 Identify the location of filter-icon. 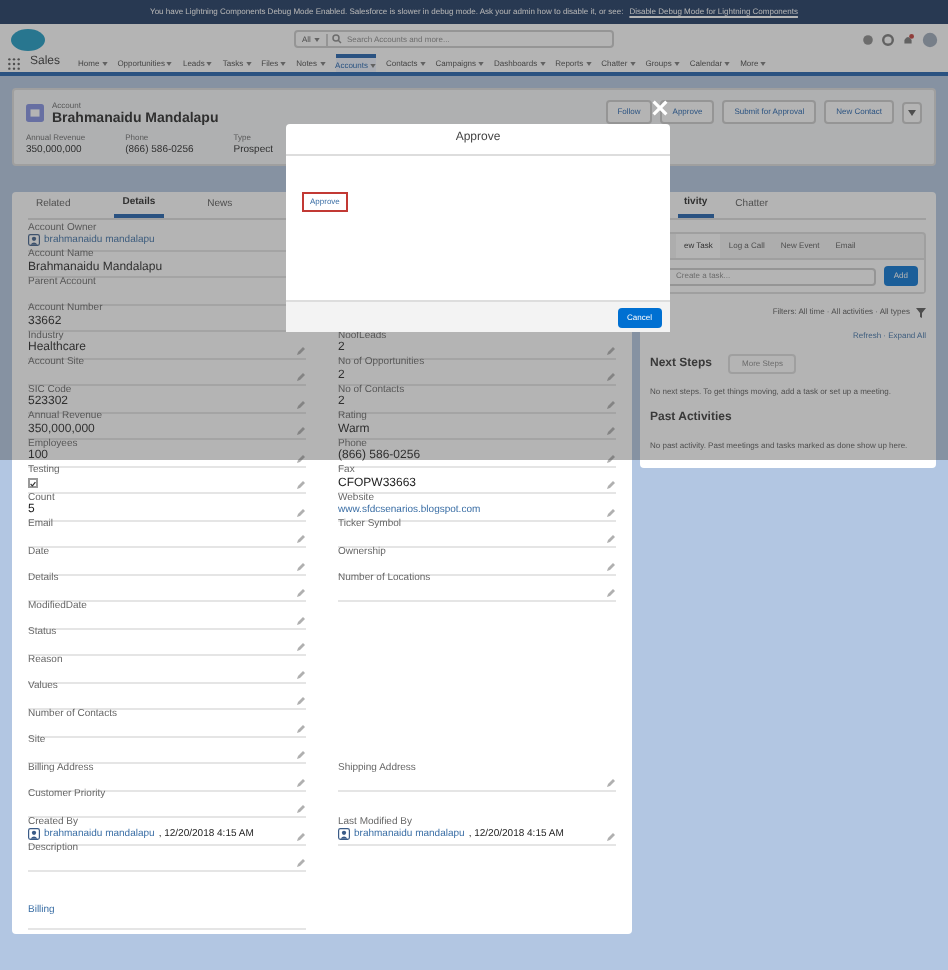
(921, 312).